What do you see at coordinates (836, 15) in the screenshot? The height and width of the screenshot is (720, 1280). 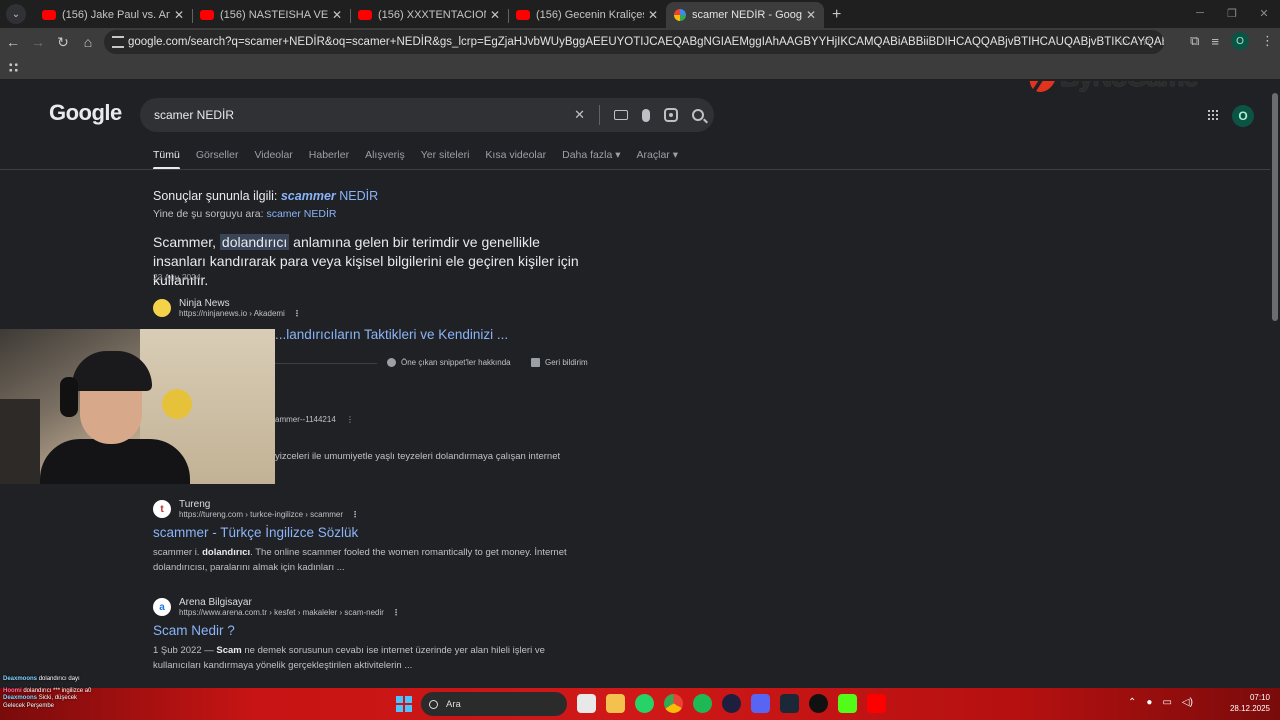 I see `new-tab-plus-icon: +` at bounding box center [836, 15].